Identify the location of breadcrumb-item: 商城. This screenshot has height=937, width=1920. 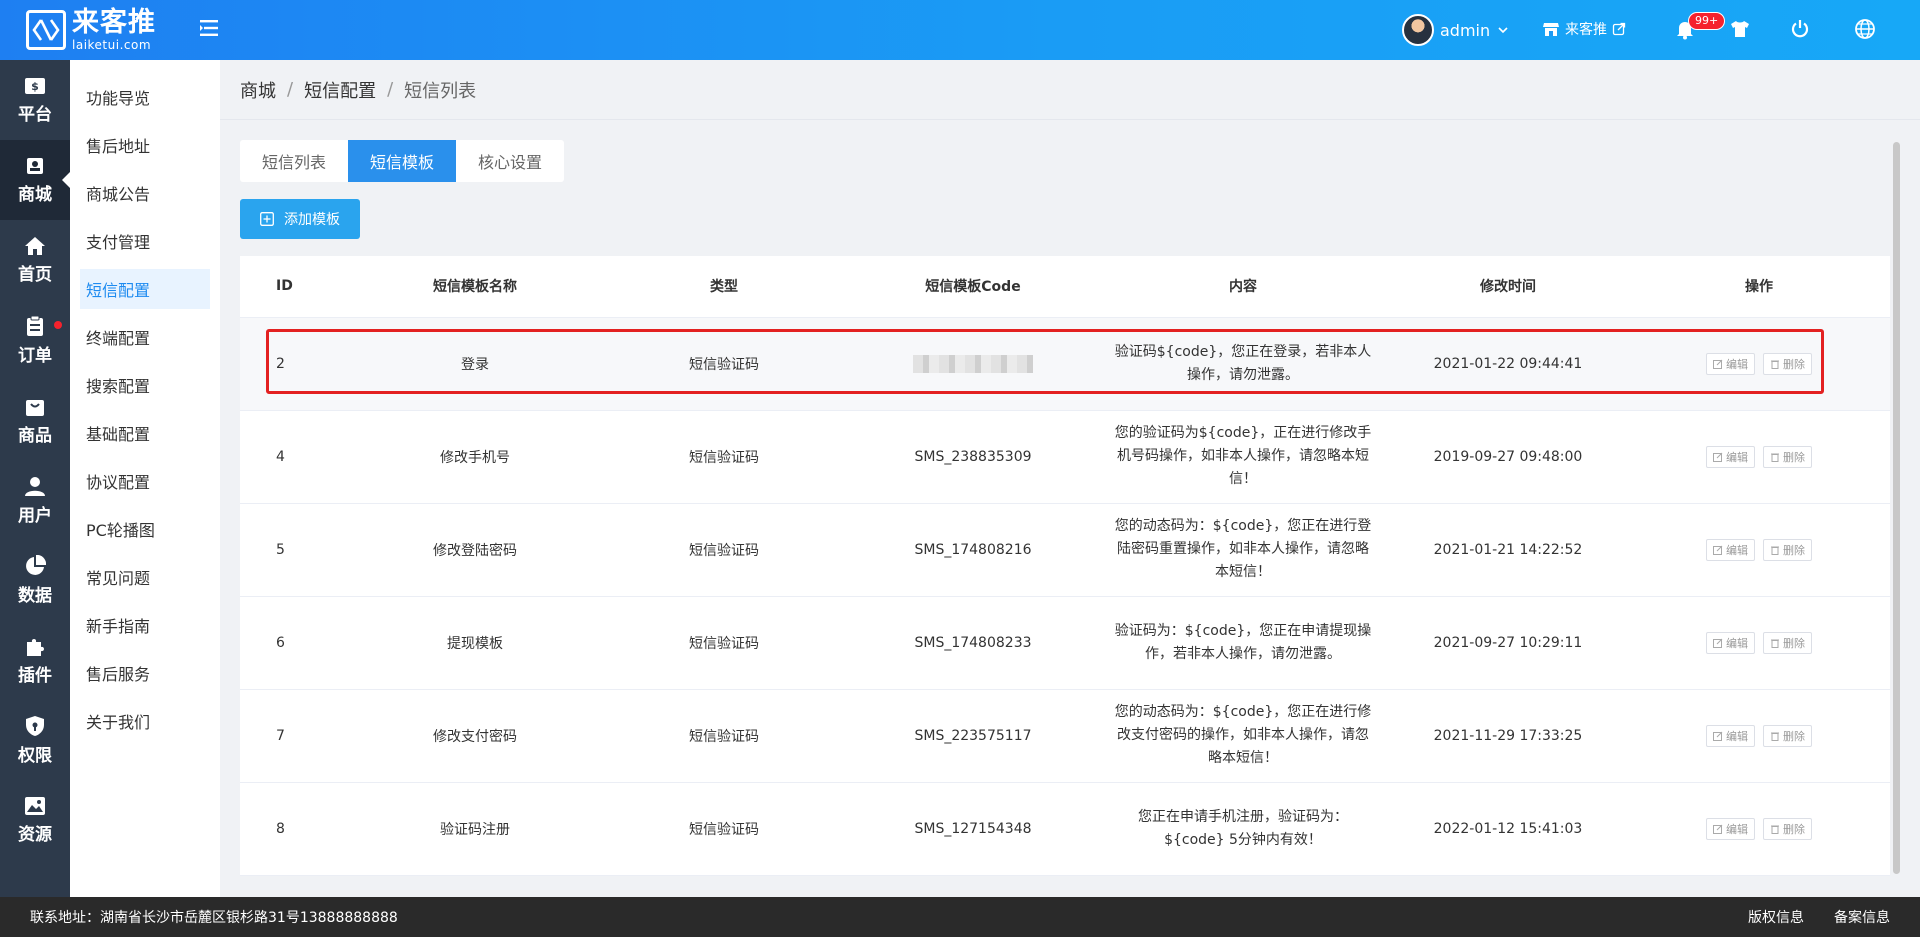
(258, 90).